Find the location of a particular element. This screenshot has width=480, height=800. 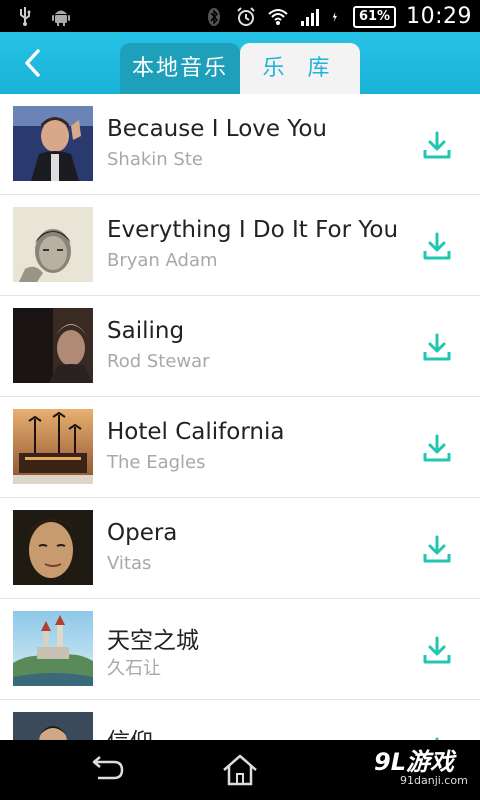

song-title: Because I Love You is located at coordinates (217, 129).